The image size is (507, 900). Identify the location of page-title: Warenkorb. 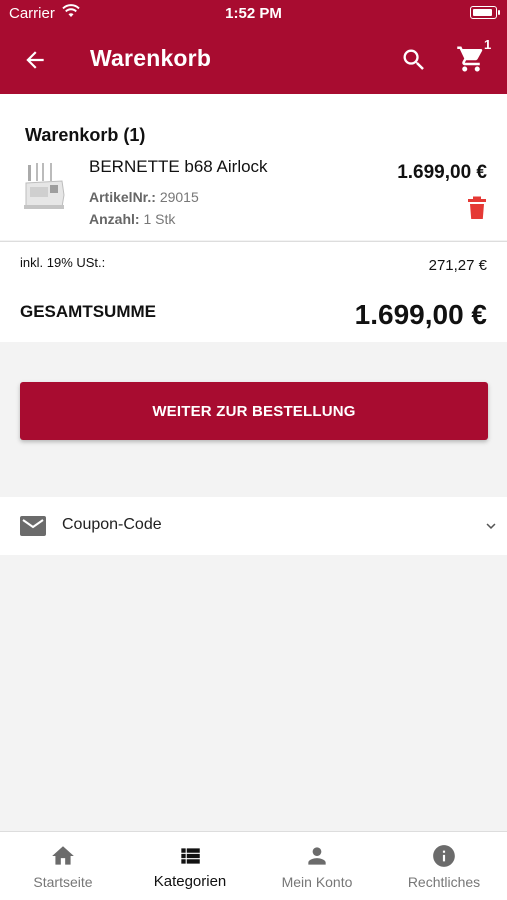
(151, 58).